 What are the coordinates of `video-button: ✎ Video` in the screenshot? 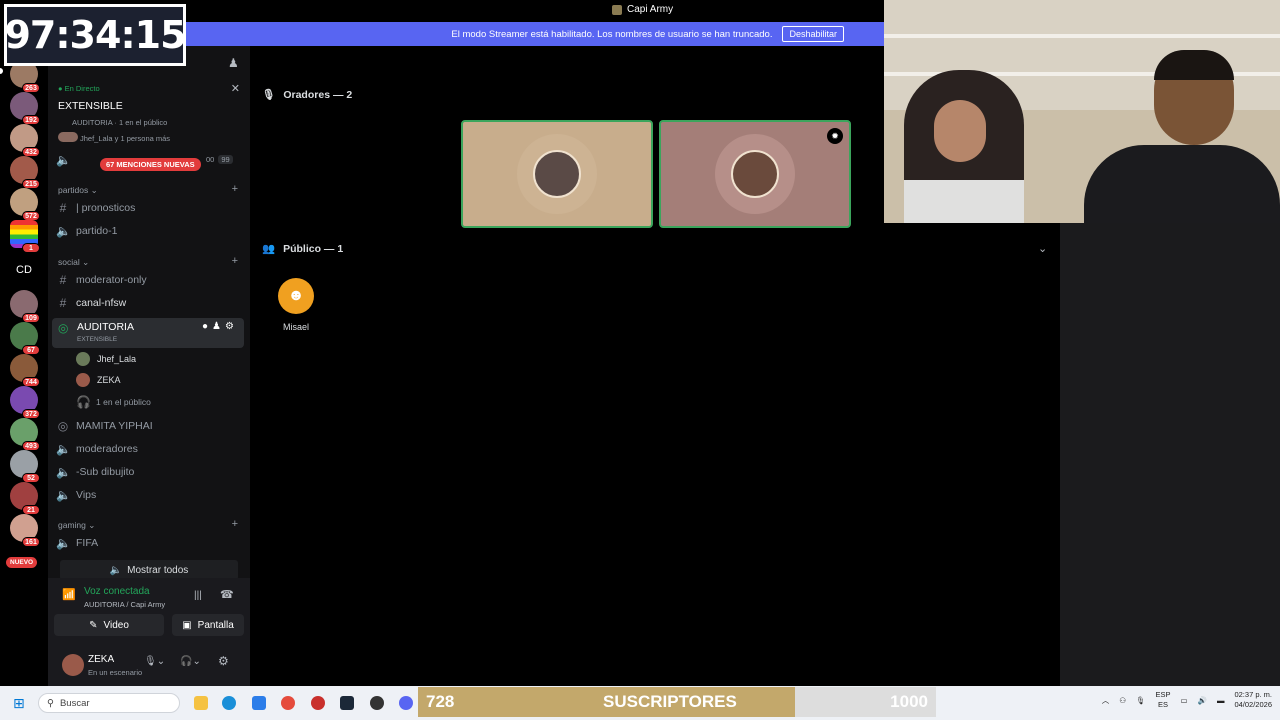 It's located at (109, 625).